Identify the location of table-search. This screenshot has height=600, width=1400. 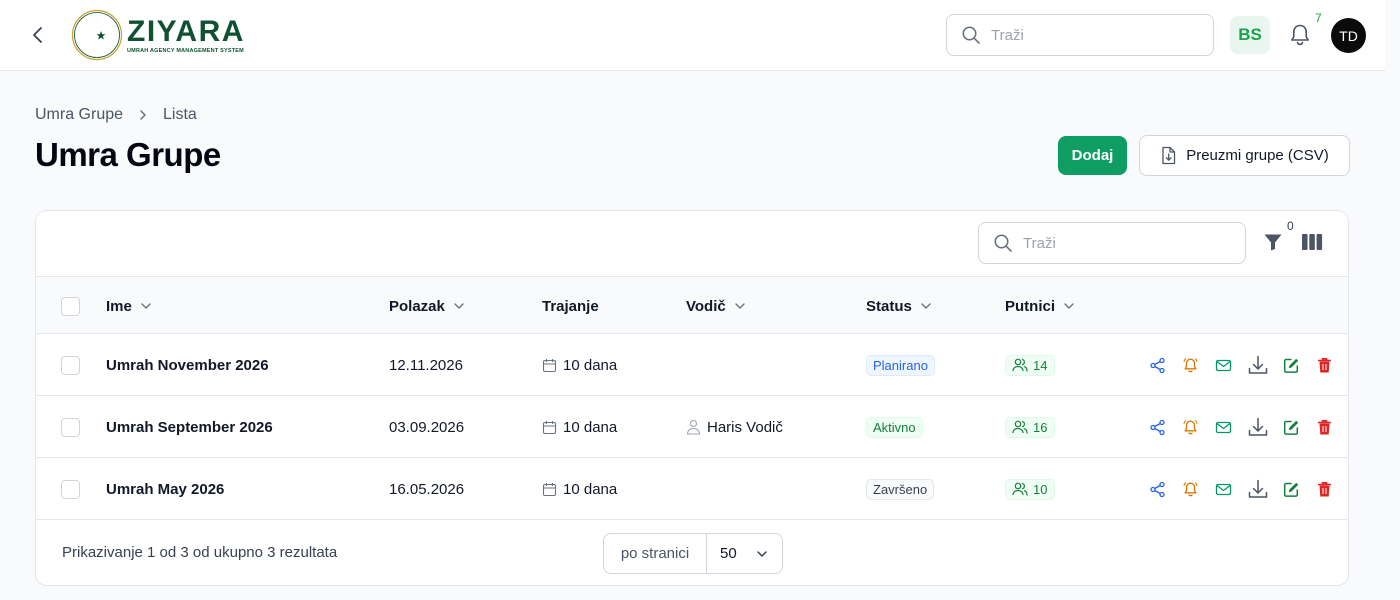
(1112, 243).